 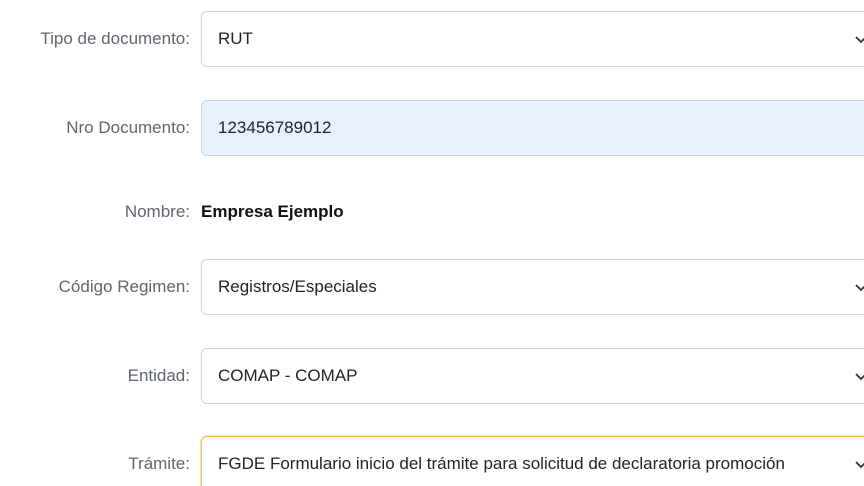 What do you see at coordinates (275, 127) in the screenshot?
I see `nro-documento-value: 123456789012` at bounding box center [275, 127].